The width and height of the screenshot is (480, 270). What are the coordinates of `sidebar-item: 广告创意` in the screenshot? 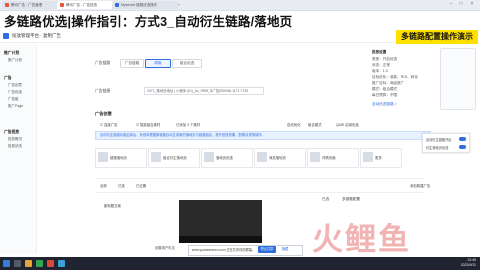 It's located at (15, 85).